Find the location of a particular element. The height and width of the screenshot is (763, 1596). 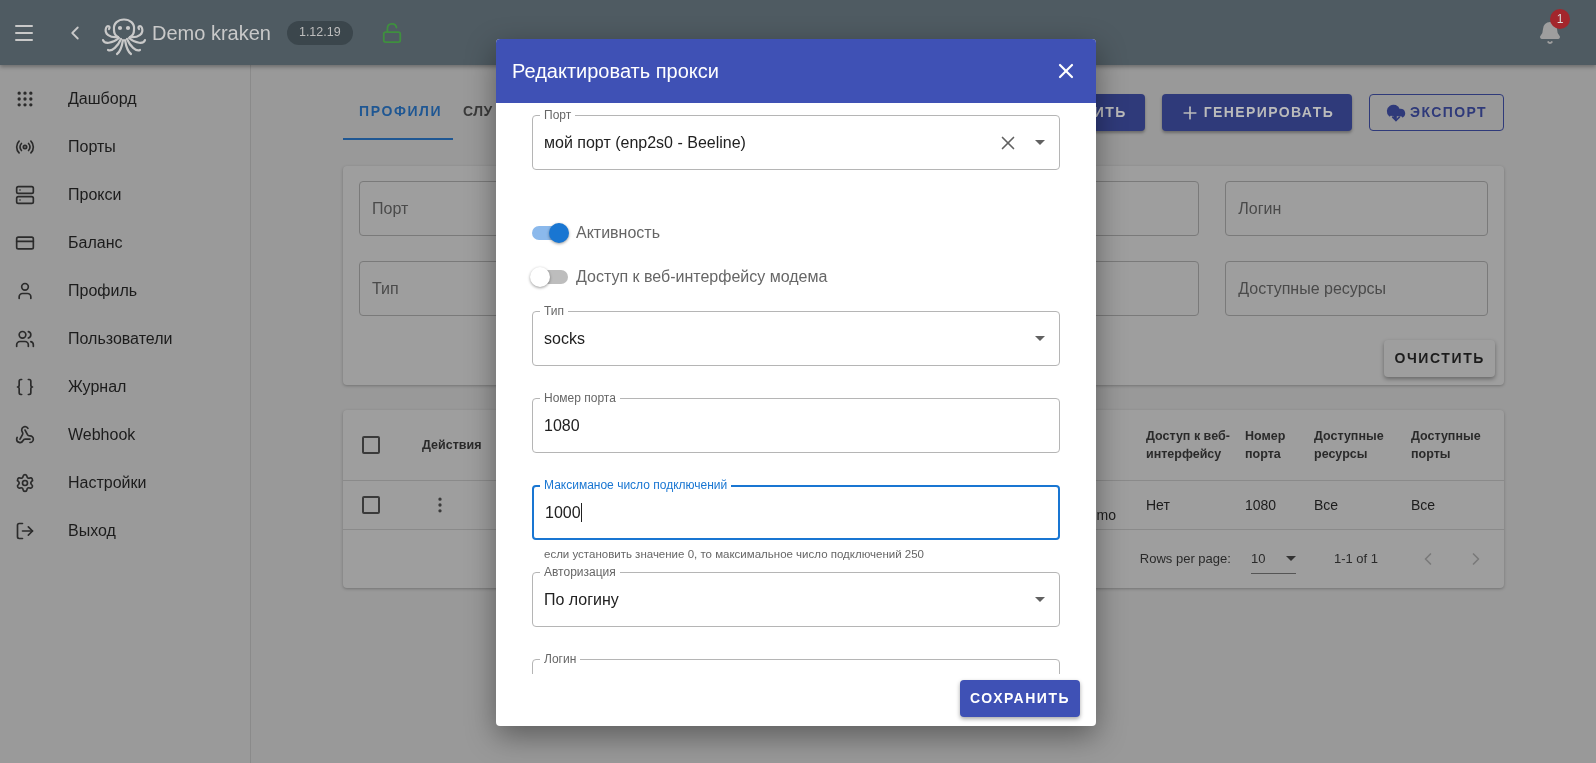

app-title: Demo kraken is located at coordinates (211, 33).